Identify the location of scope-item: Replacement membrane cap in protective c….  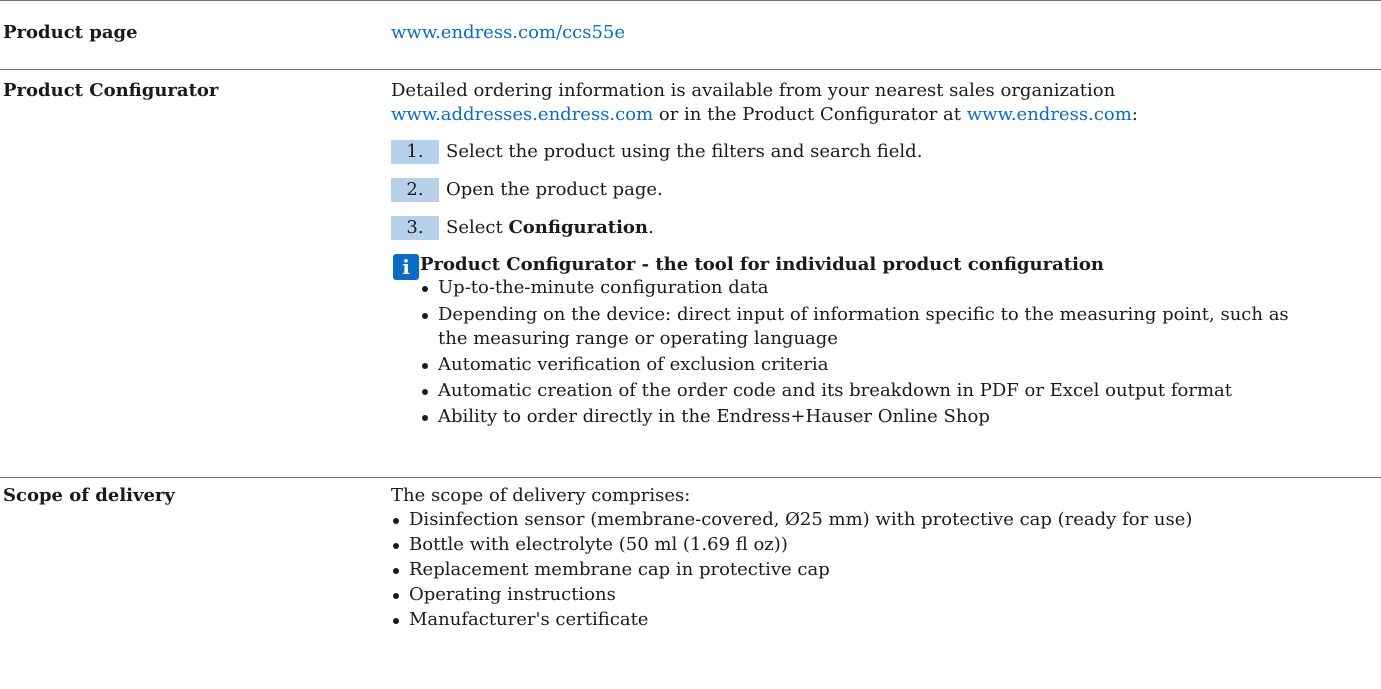
(883, 570).